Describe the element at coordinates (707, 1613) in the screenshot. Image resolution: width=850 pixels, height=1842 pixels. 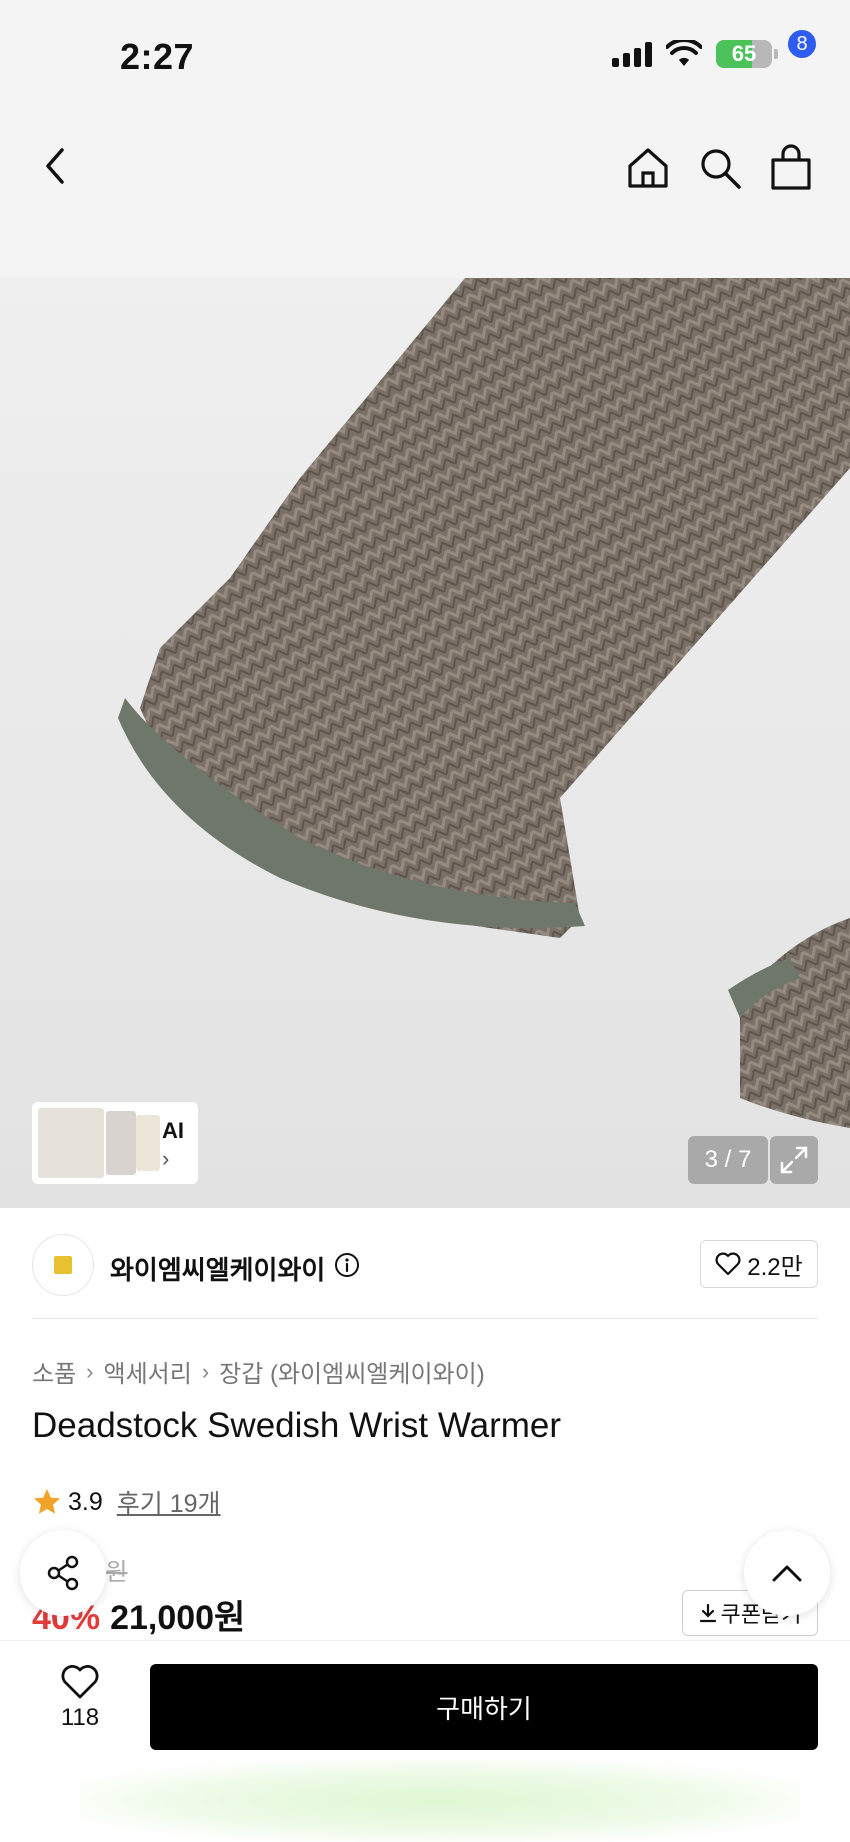
I see `download-icon` at that location.